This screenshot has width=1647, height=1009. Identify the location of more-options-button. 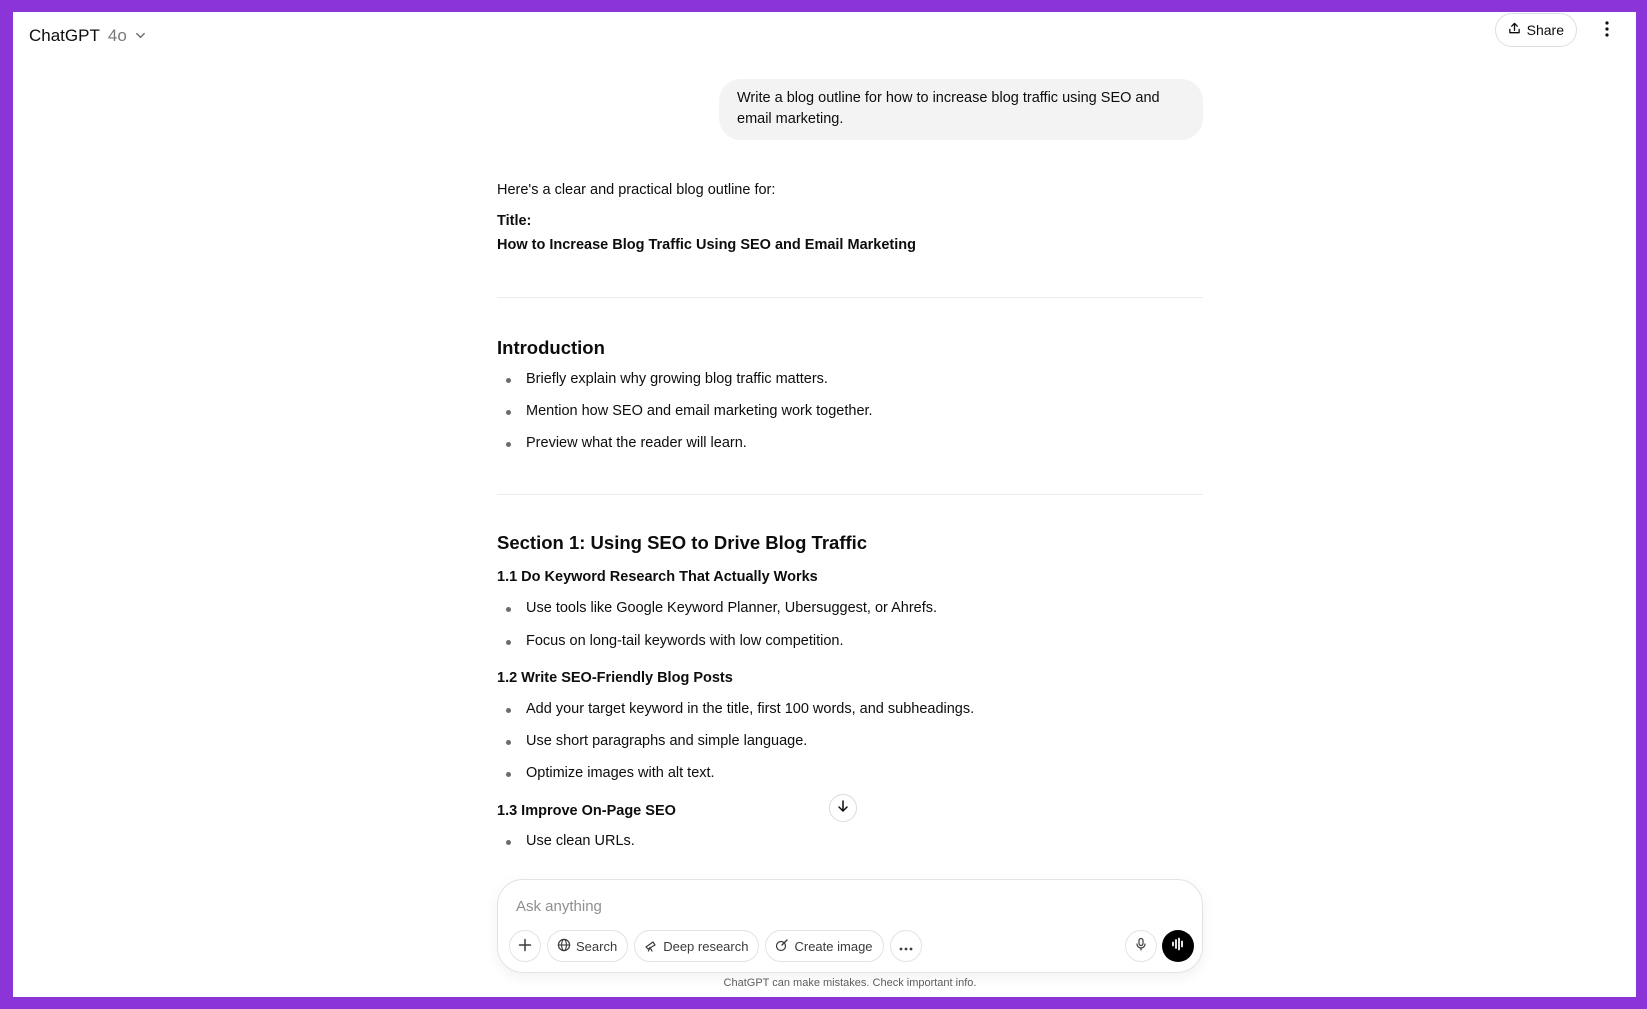
(1607, 31).